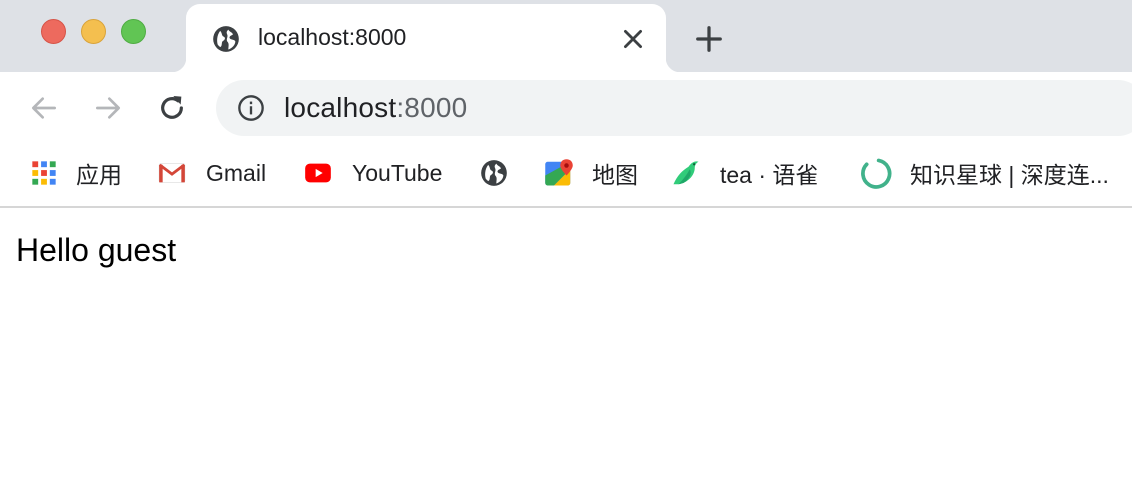 The image size is (1132, 486). Describe the element at coordinates (432, 107) in the screenshot. I see `url-port: :8000` at that location.